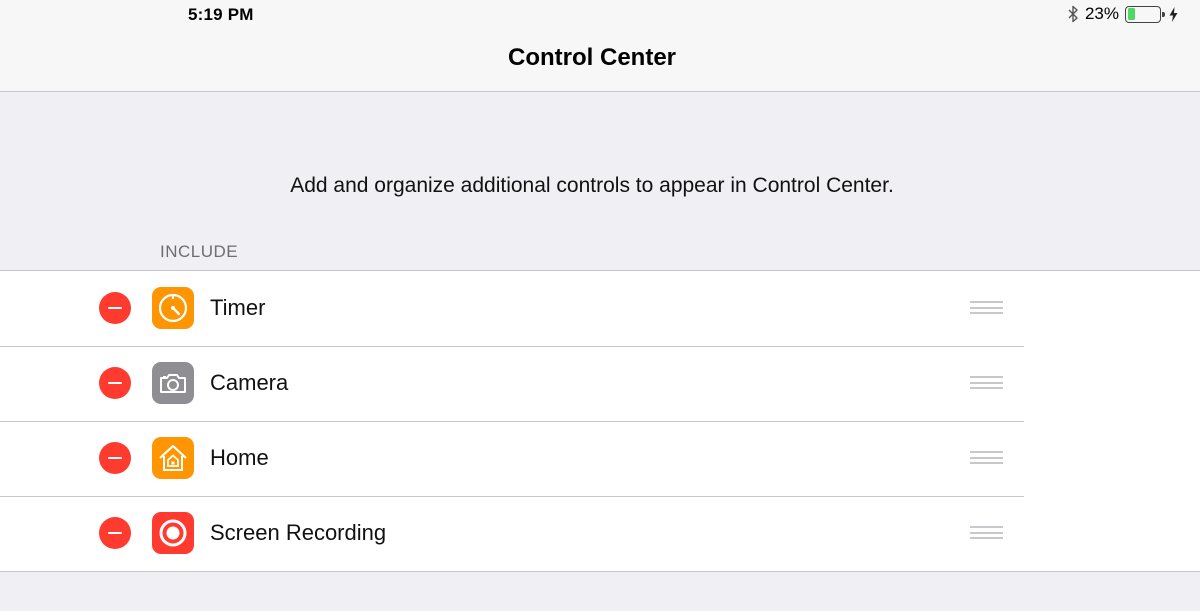 Image resolution: width=1200 pixels, height=611 pixels. What do you see at coordinates (199, 251) in the screenshot?
I see `section-header-include: INCLUDE` at bounding box center [199, 251].